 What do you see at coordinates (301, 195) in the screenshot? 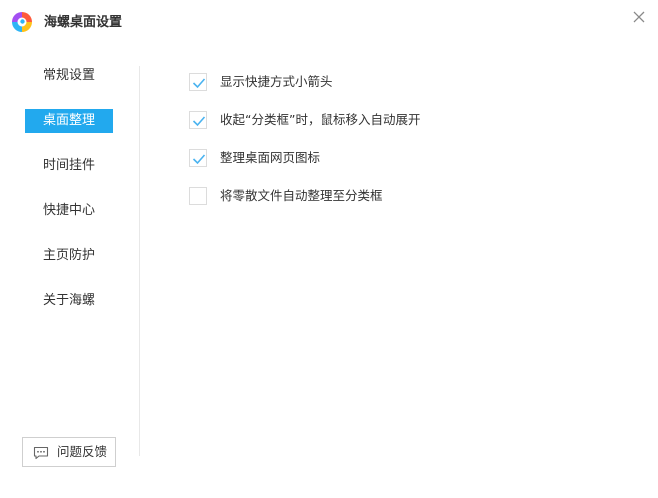
I see `option-label: 将零散文件自动整理至分类框` at bounding box center [301, 195].